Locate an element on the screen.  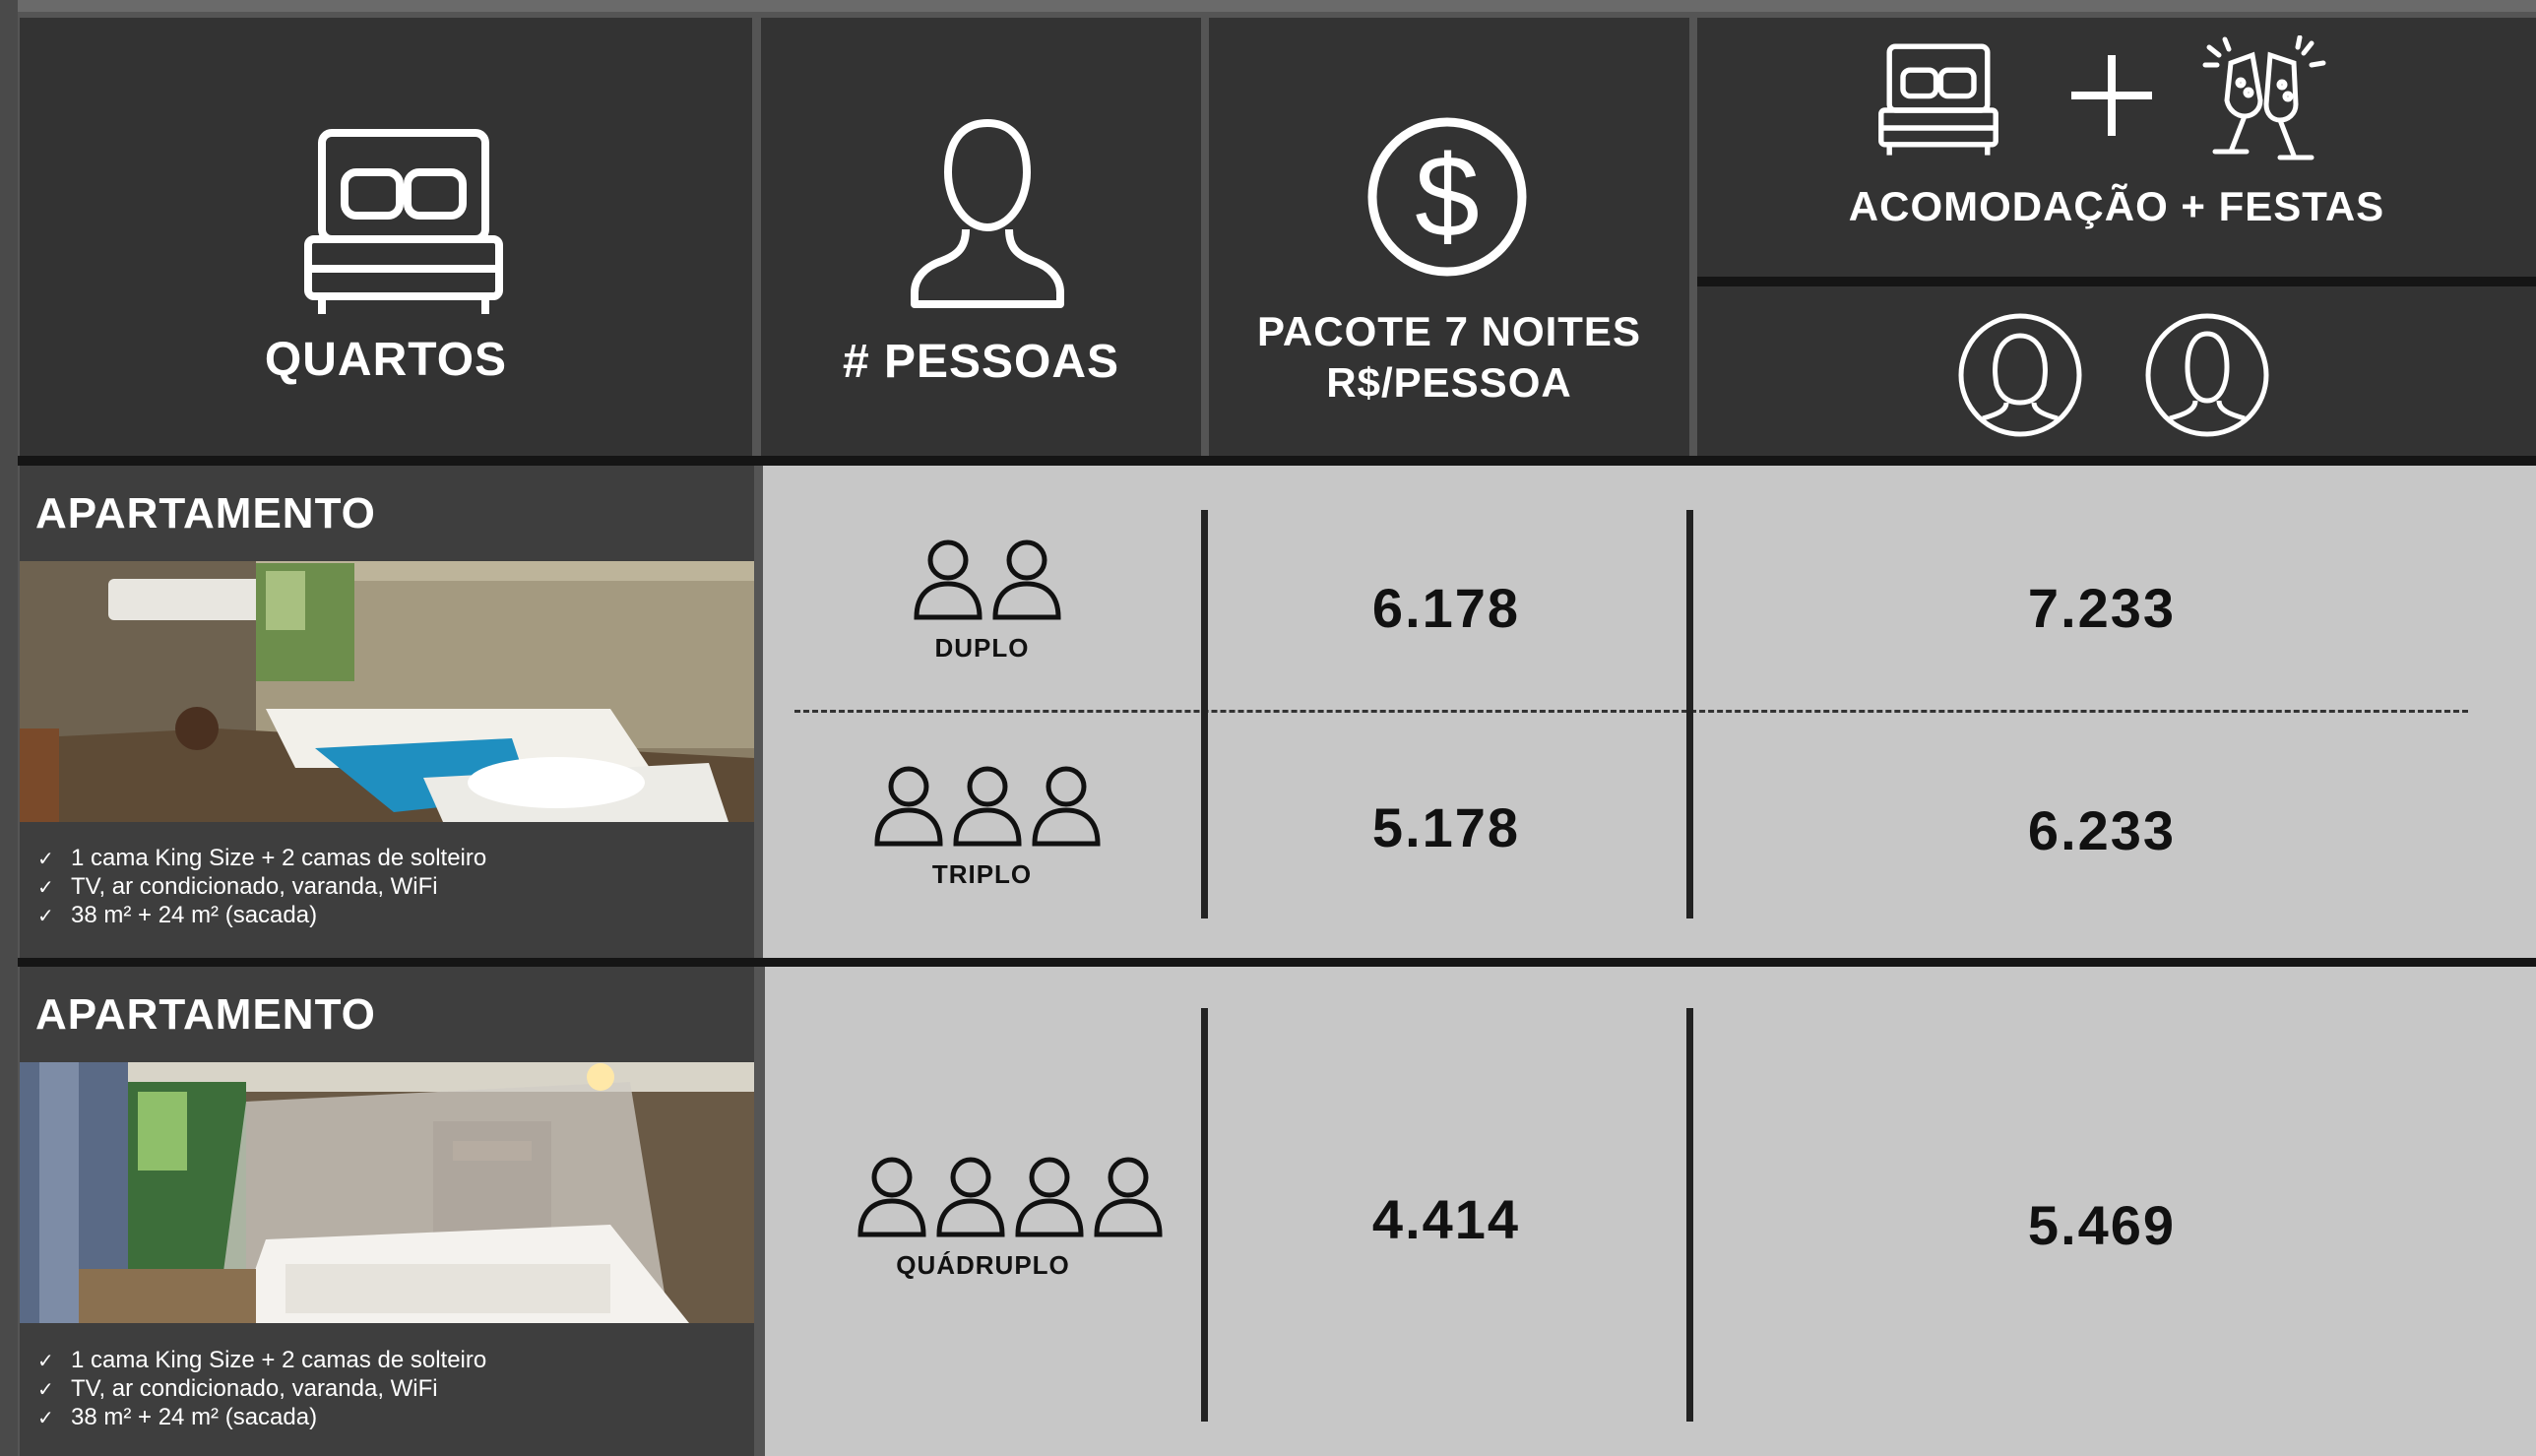
occupancy-cell: TRIPLO is located at coordinates (982, 835).